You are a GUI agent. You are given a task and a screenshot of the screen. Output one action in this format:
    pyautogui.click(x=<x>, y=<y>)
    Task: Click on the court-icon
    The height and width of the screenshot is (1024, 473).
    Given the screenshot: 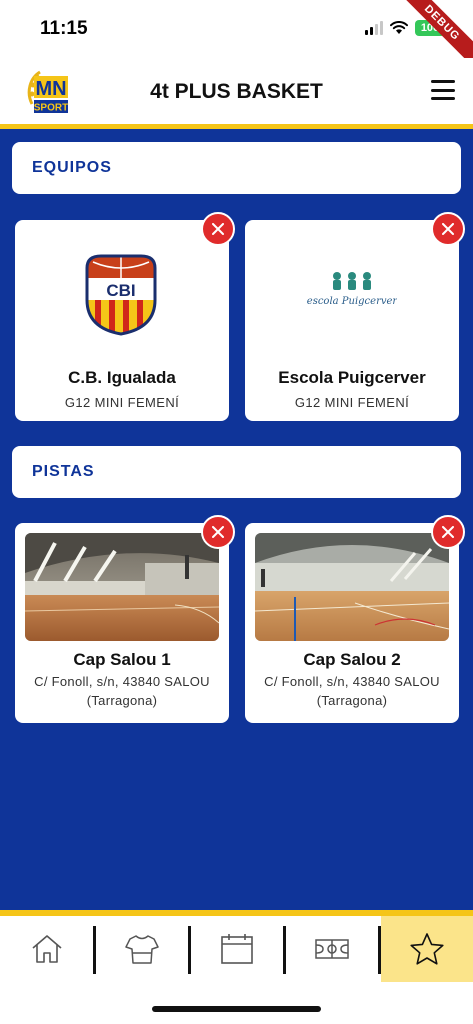 What is the action you would take?
    pyautogui.click(x=332, y=949)
    